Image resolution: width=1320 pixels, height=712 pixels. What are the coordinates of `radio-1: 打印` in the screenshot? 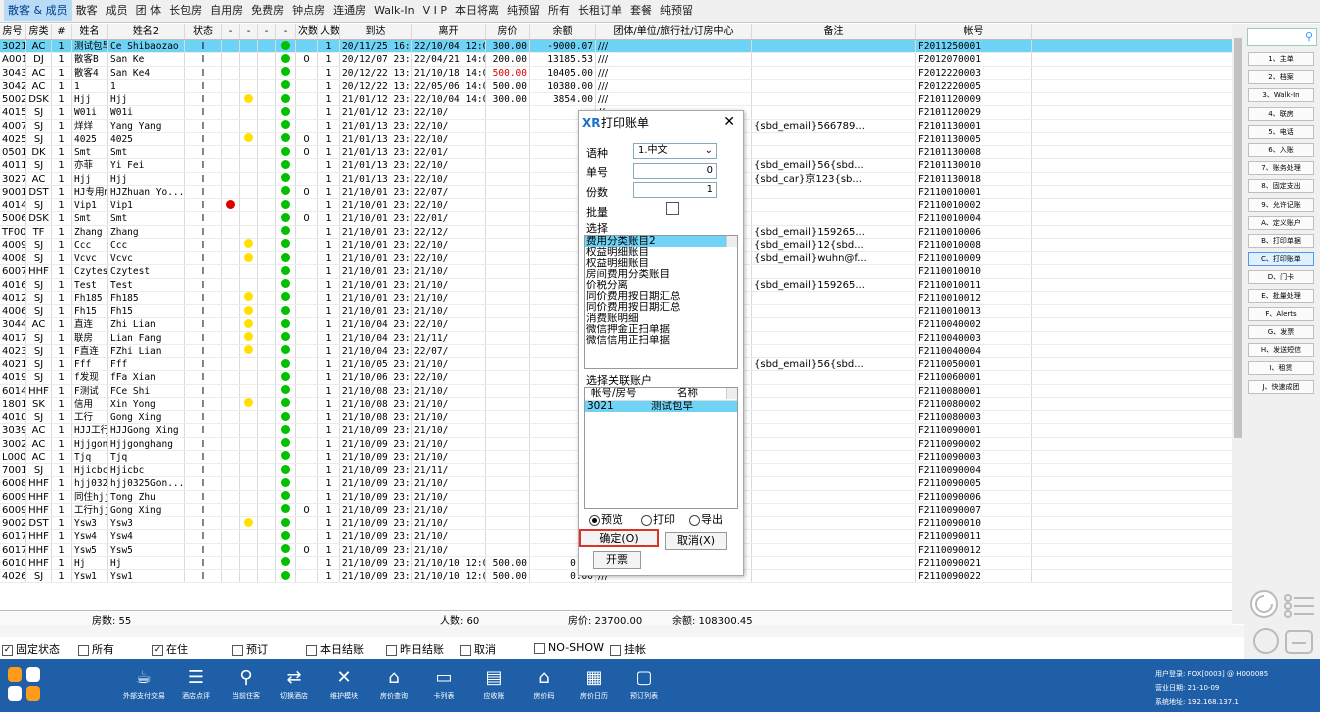 It's located at (658, 519).